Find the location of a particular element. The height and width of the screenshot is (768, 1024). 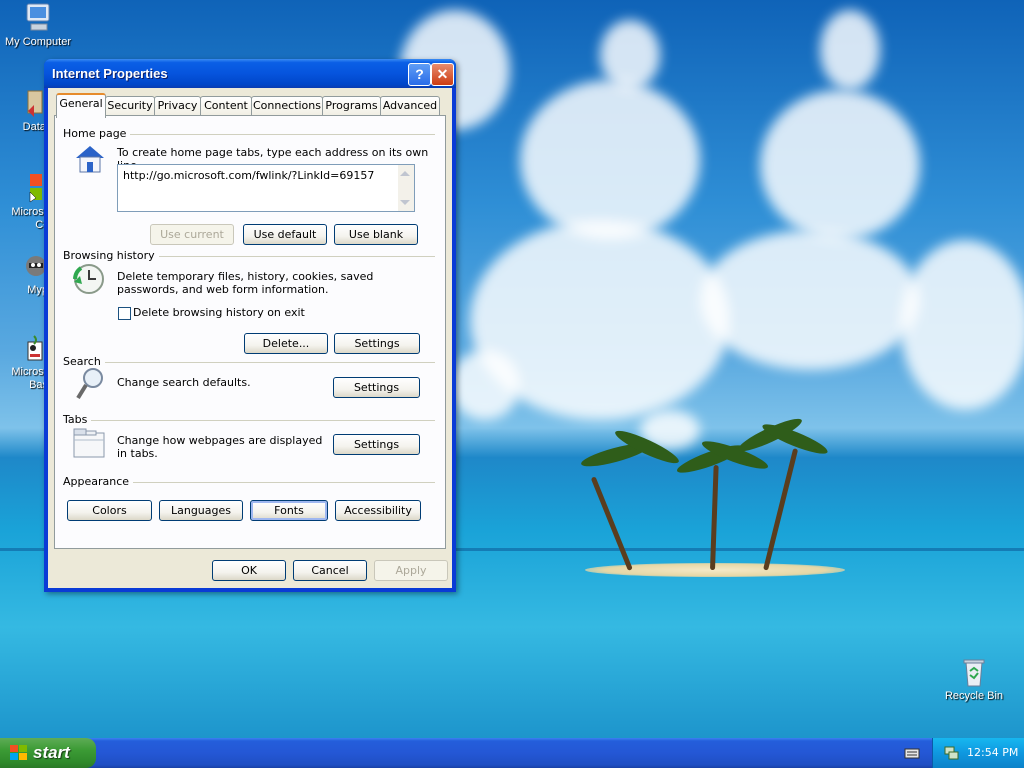

fonts-button: Fonts is located at coordinates (289, 510).